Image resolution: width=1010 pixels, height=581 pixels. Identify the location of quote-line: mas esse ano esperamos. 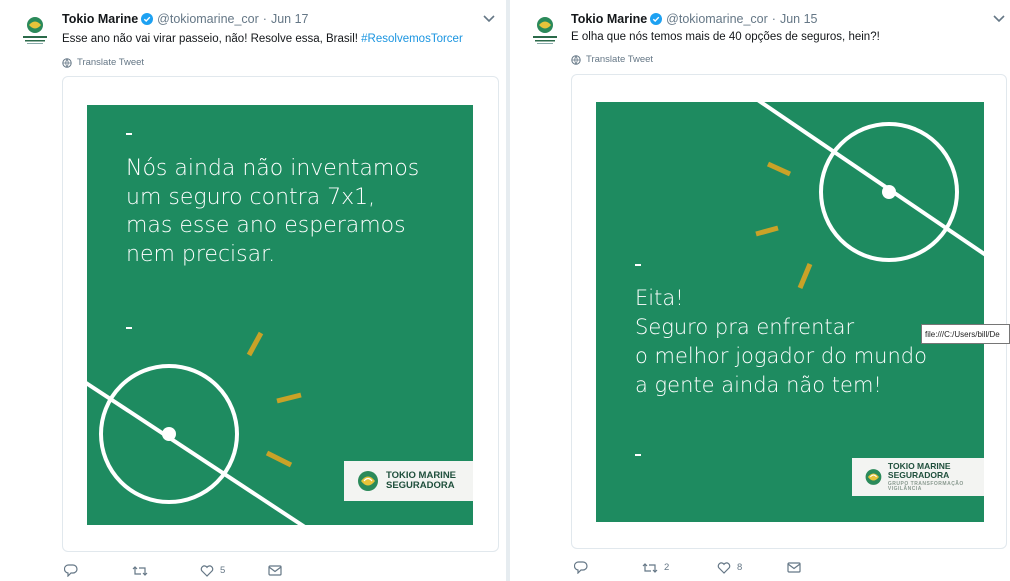
(266, 226).